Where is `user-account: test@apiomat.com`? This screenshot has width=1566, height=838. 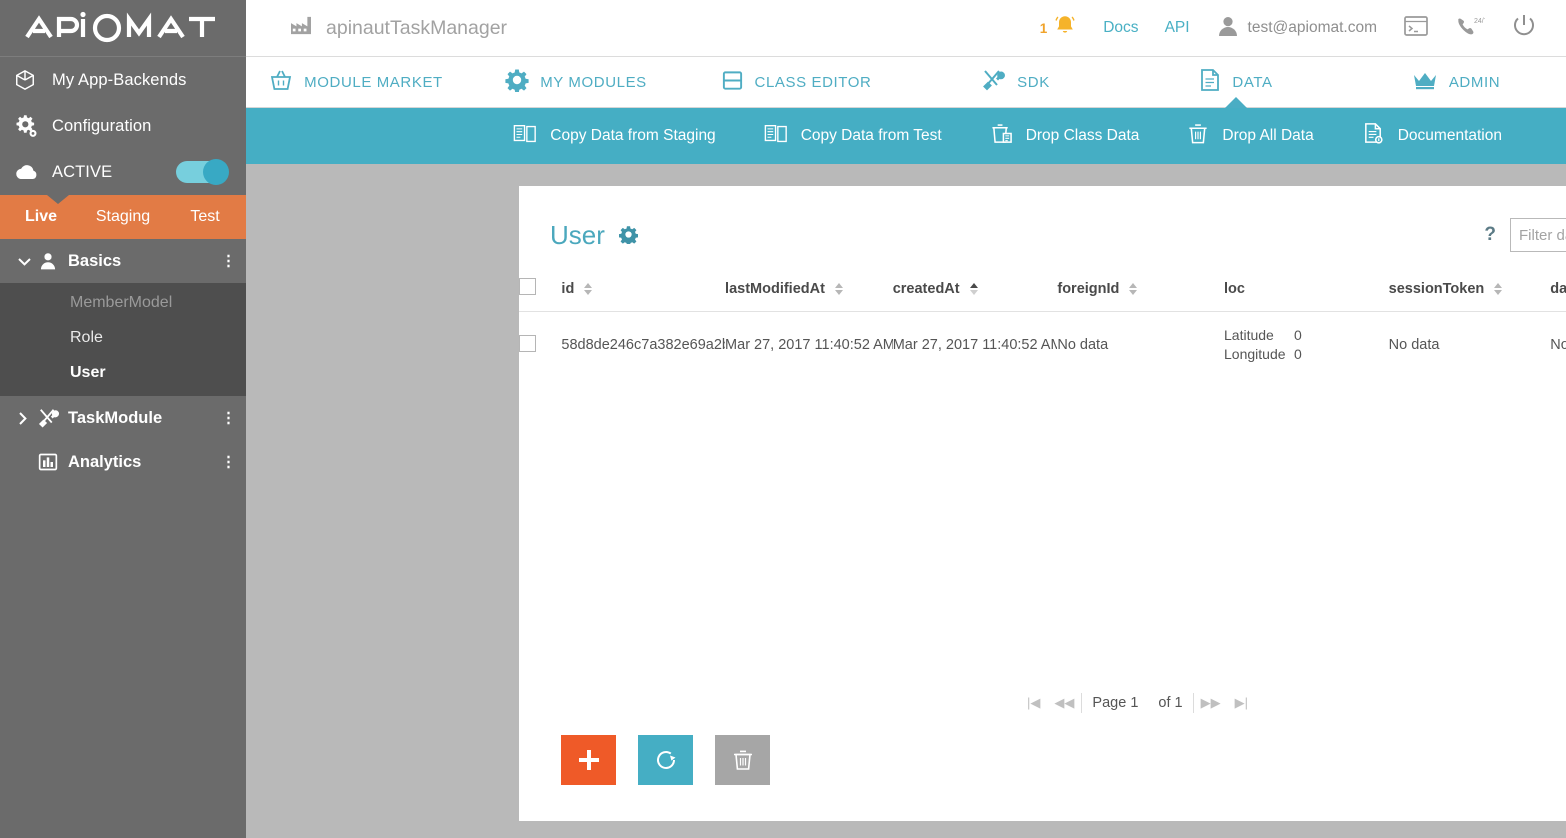
user-account: test@apiomat.com is located at coordinates (1296, 28).